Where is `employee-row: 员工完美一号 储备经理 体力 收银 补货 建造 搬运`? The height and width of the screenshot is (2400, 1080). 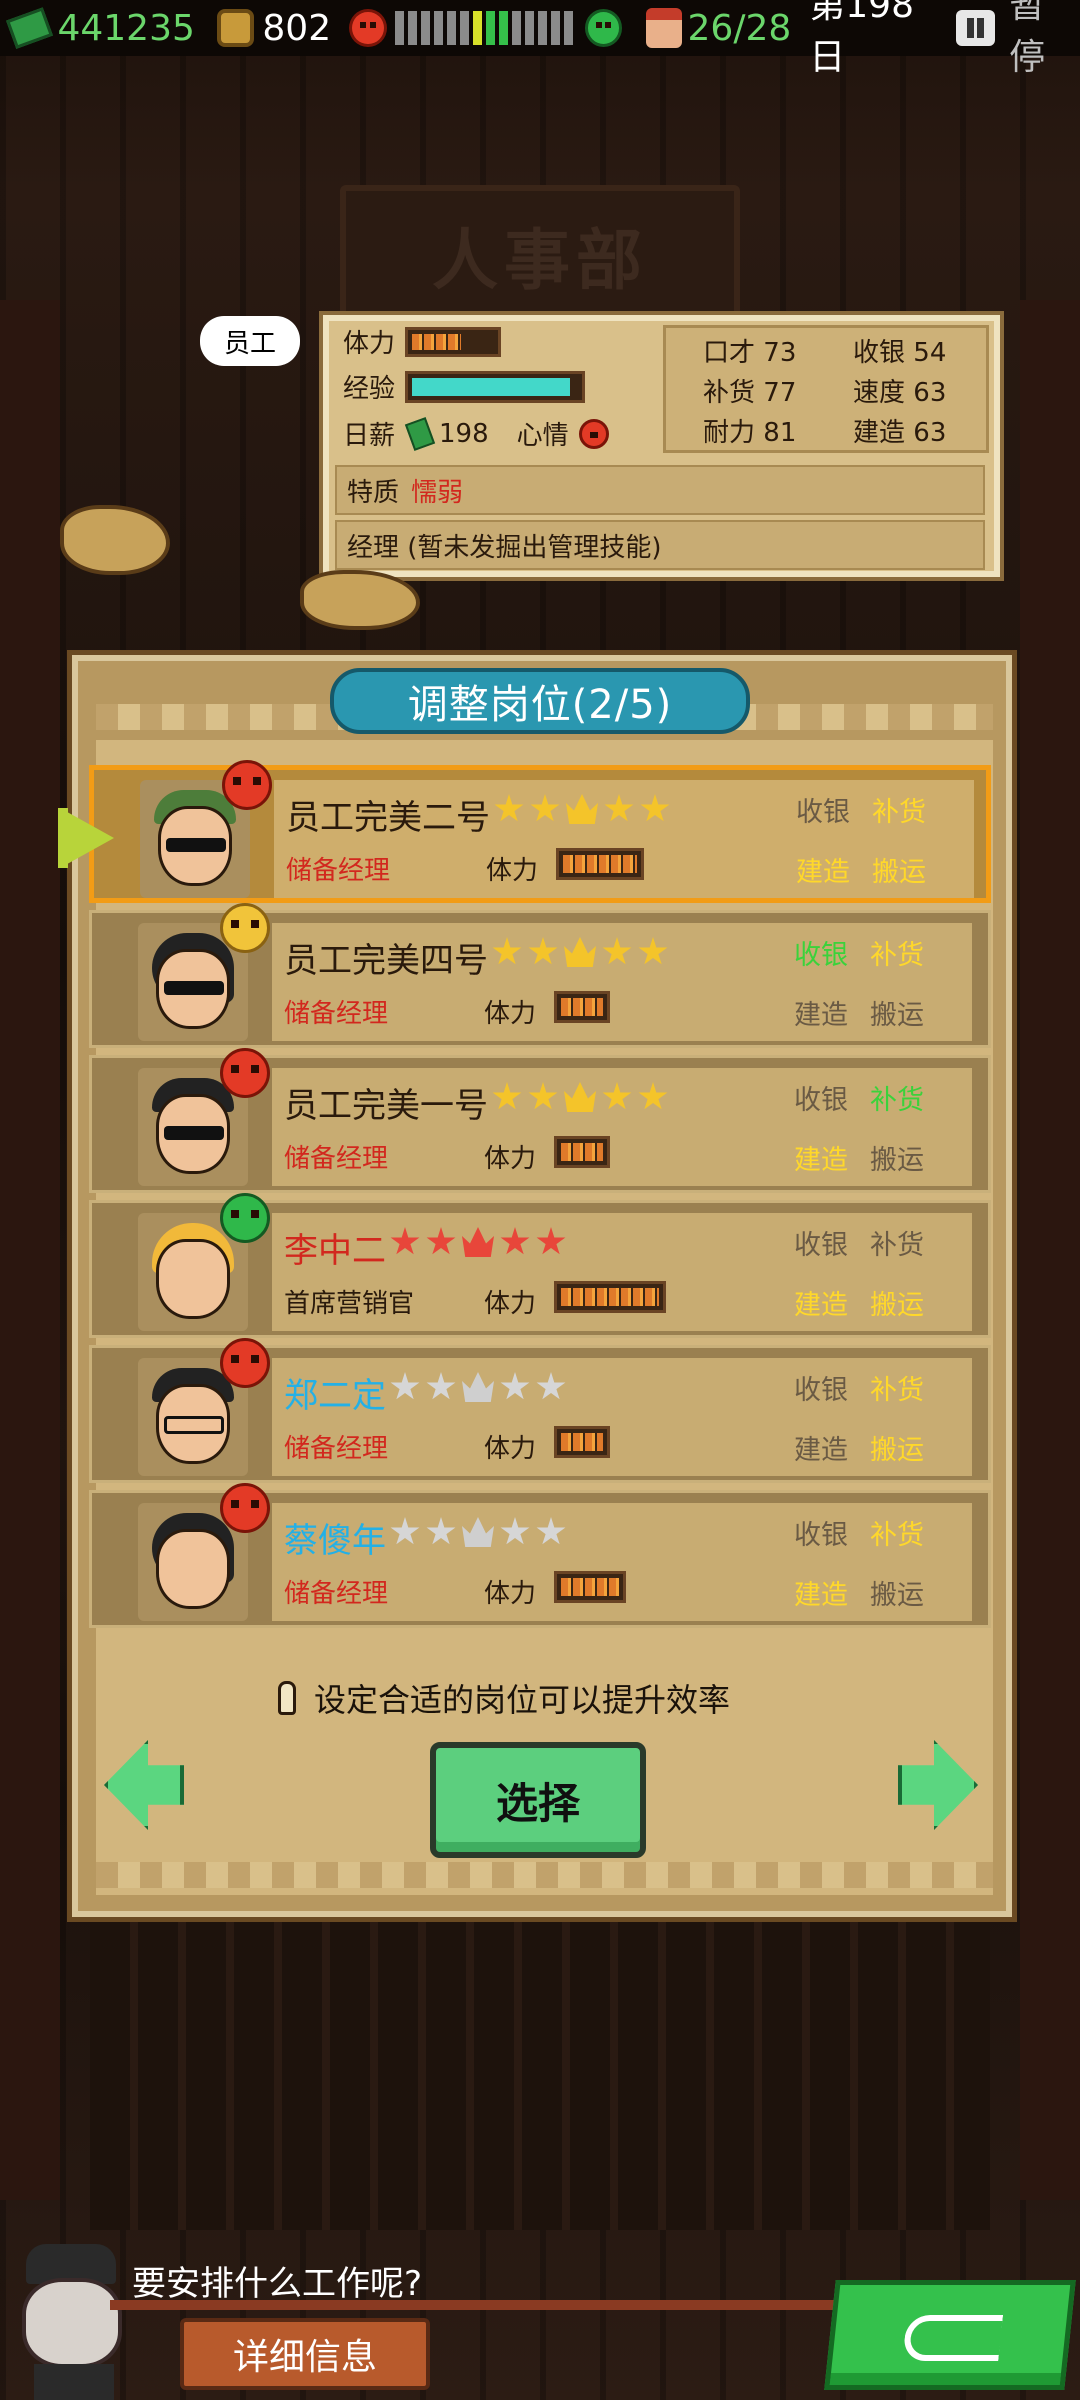
employee-row: 员工完美一号 储备经理 体力 收银 补货 建造 搬运 is located at coordinates (540, 1120).